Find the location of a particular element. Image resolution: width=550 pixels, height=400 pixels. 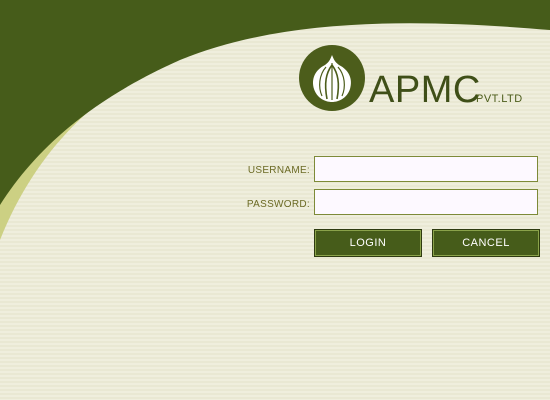

logo-badge is located at coordinates (332, 78).